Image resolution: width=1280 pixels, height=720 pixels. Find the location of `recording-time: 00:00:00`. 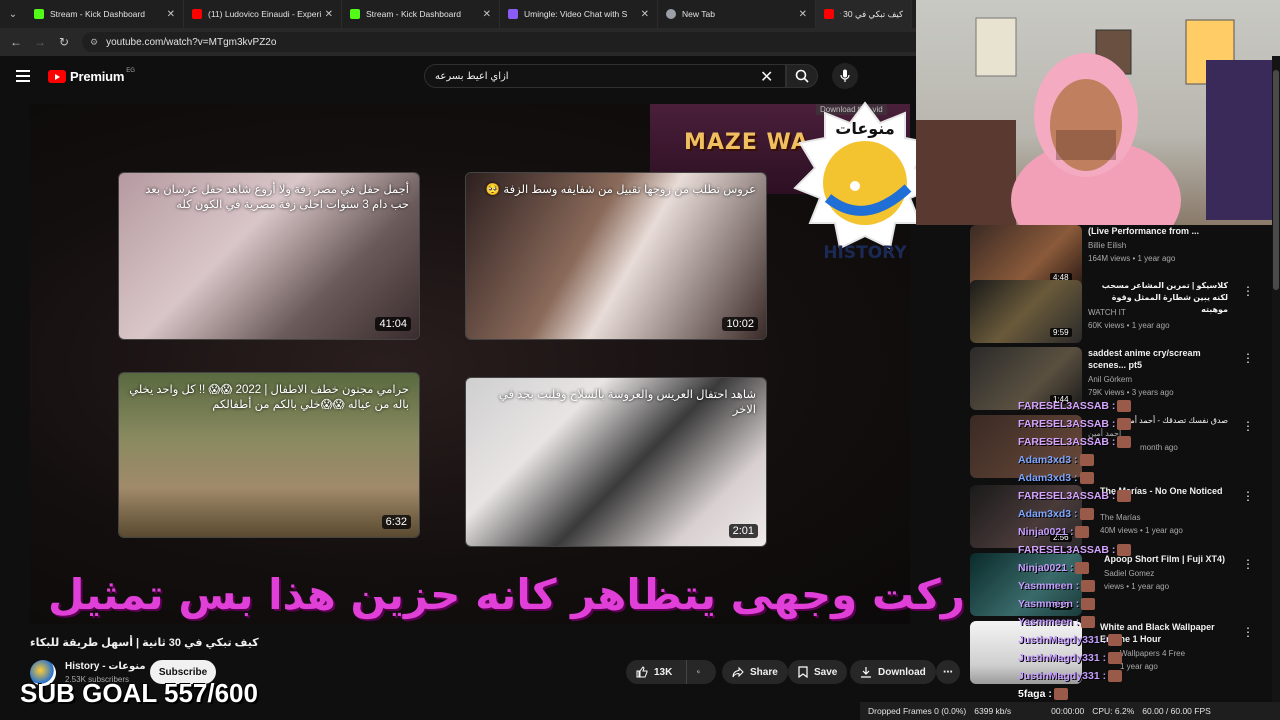

recording-time: 00:00:00 is located at coordinates (1068, 711).